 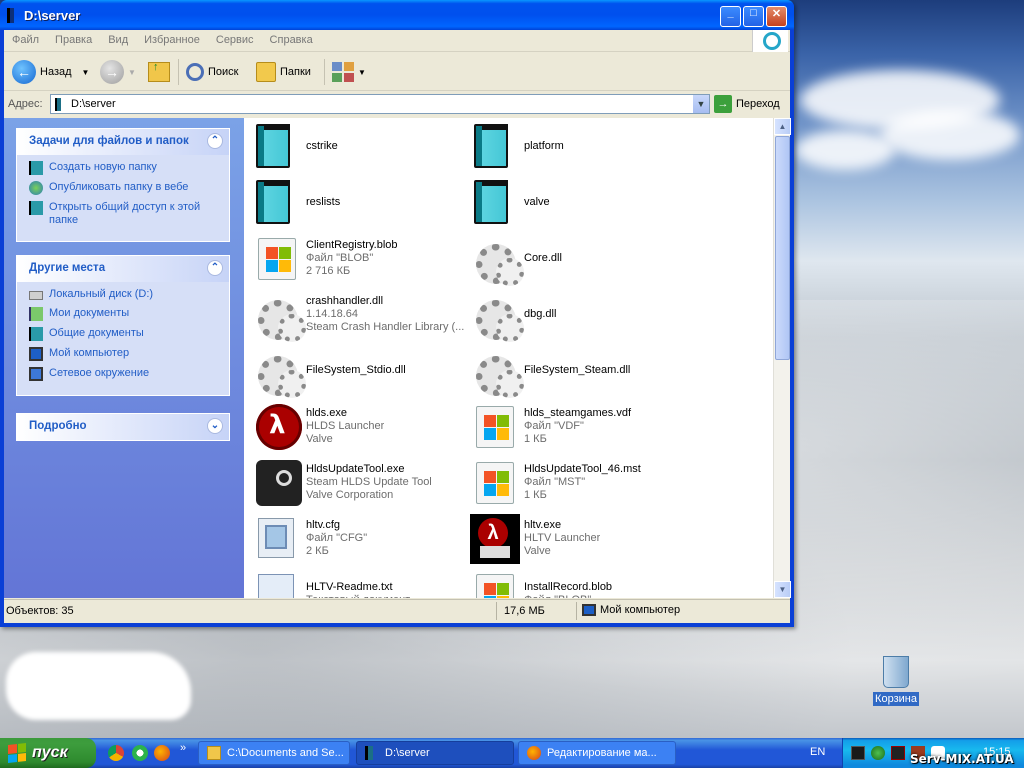 I want to click on file-item: InstallRecord.blobФайл "BLOB", so click(x=579, y=583).